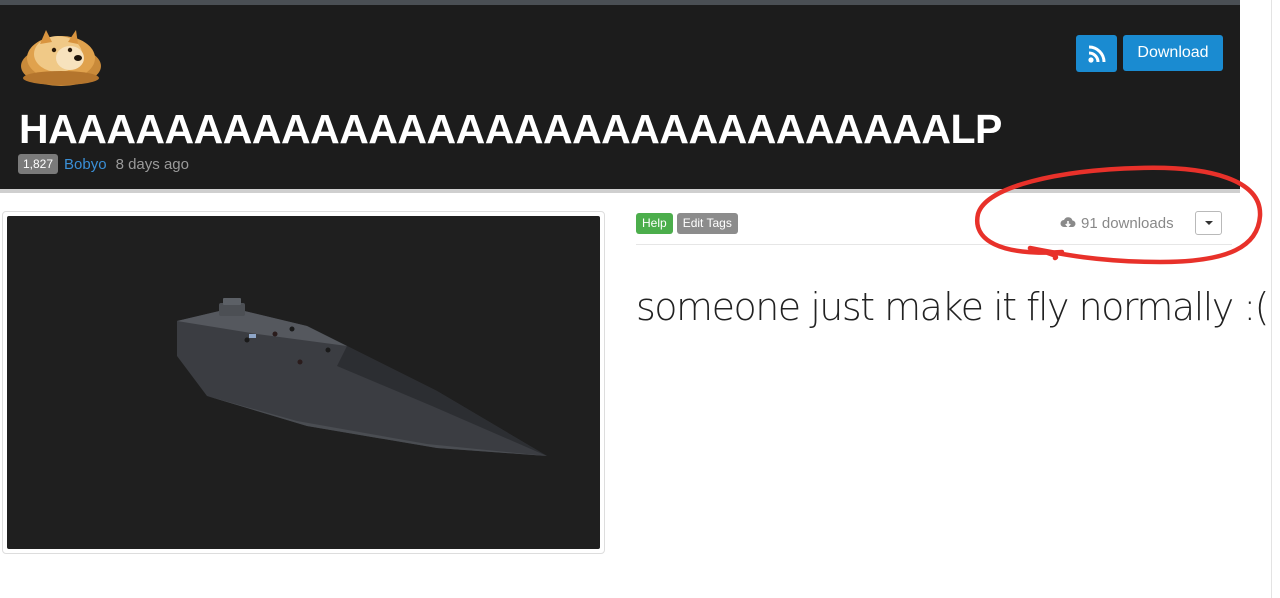 The image size is (1280, 598). I want to click on cloud-download-icon, so click(1068, 222).